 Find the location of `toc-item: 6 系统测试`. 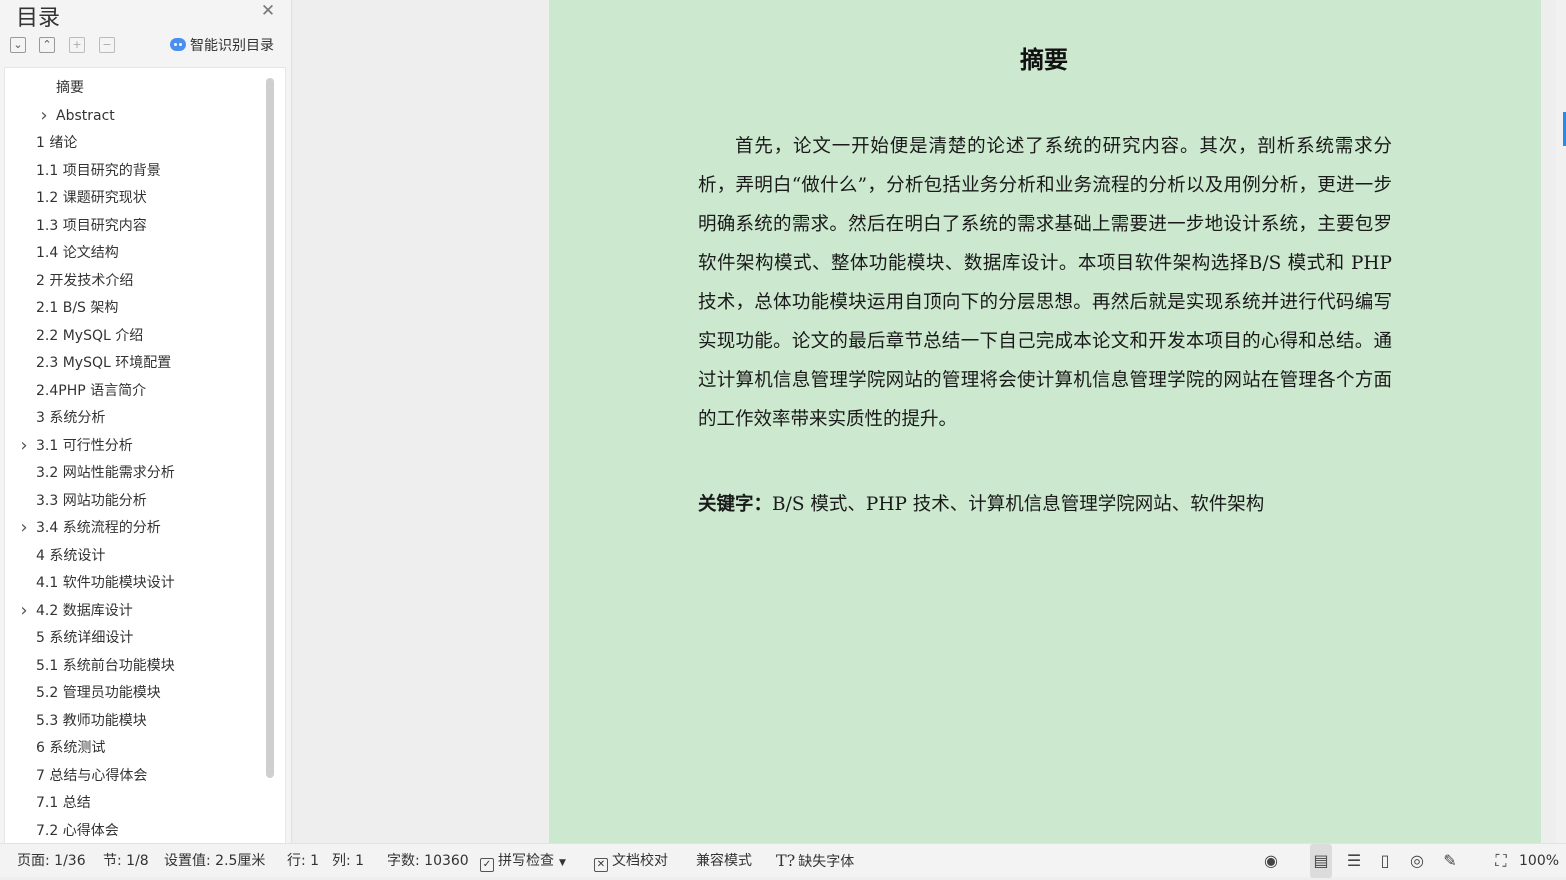

toc-item: 6 系统测试 is located at coordinates (70, 748).